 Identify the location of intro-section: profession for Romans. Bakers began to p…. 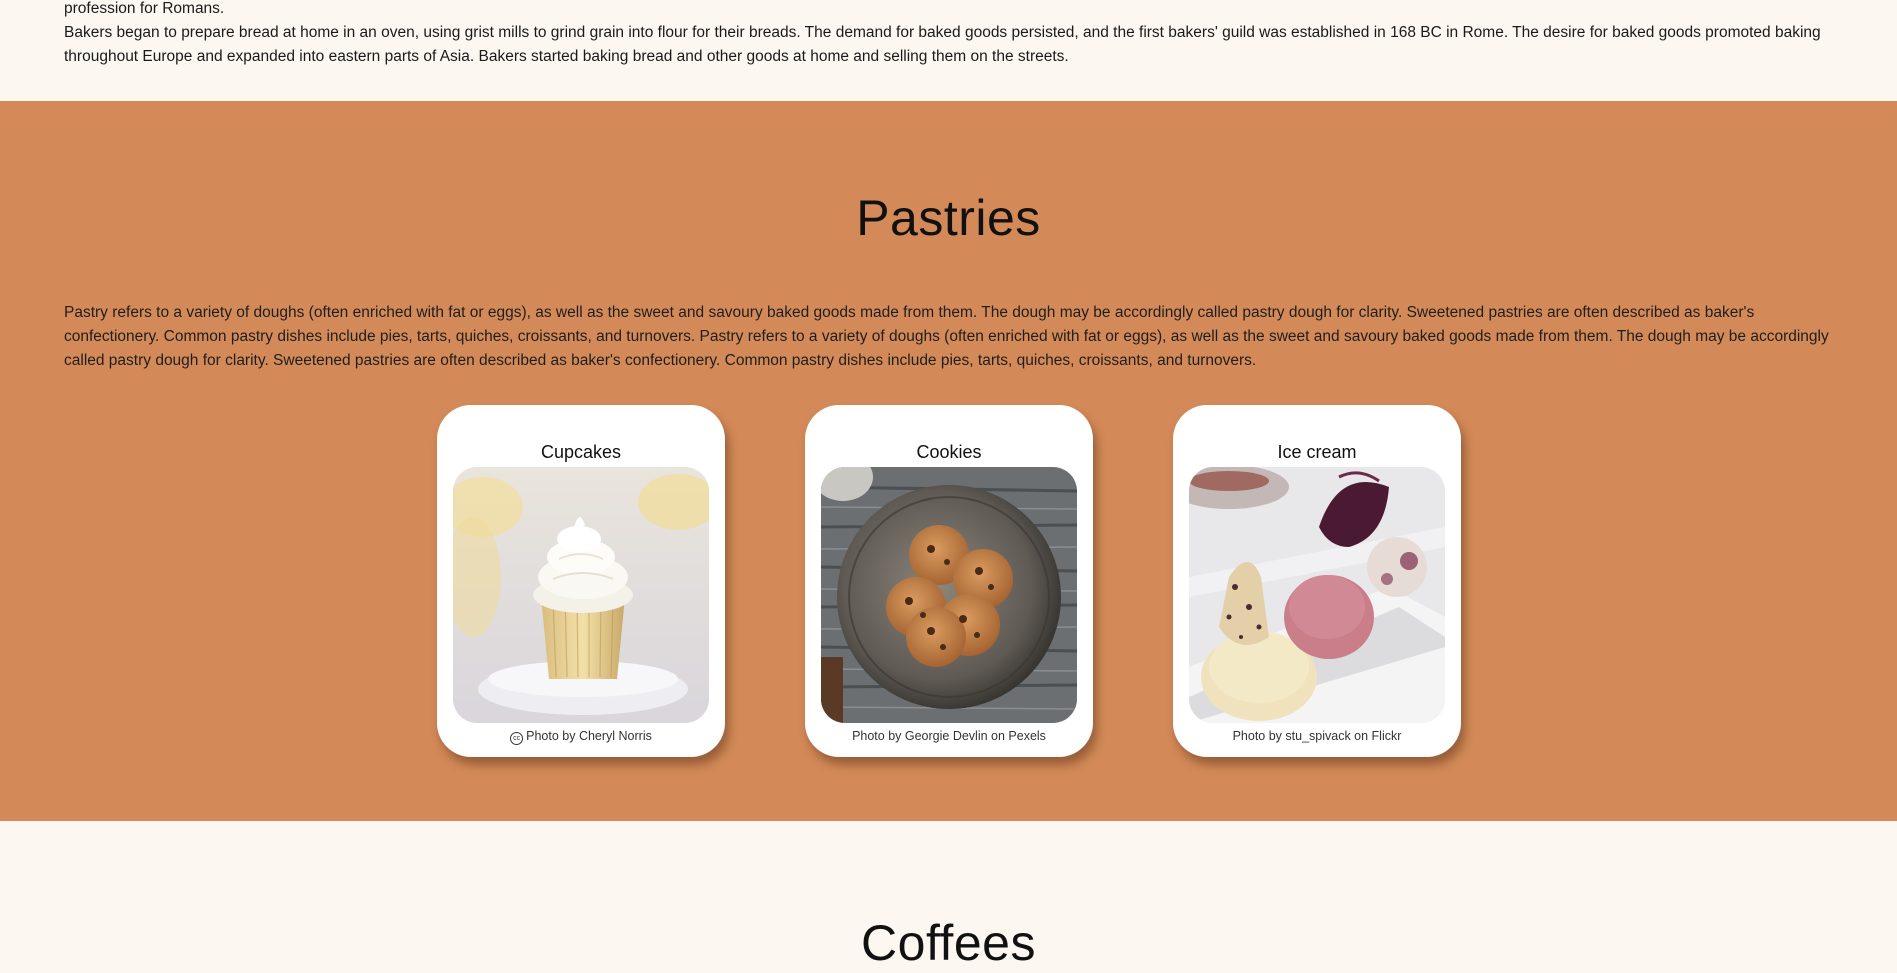
(948, 50).